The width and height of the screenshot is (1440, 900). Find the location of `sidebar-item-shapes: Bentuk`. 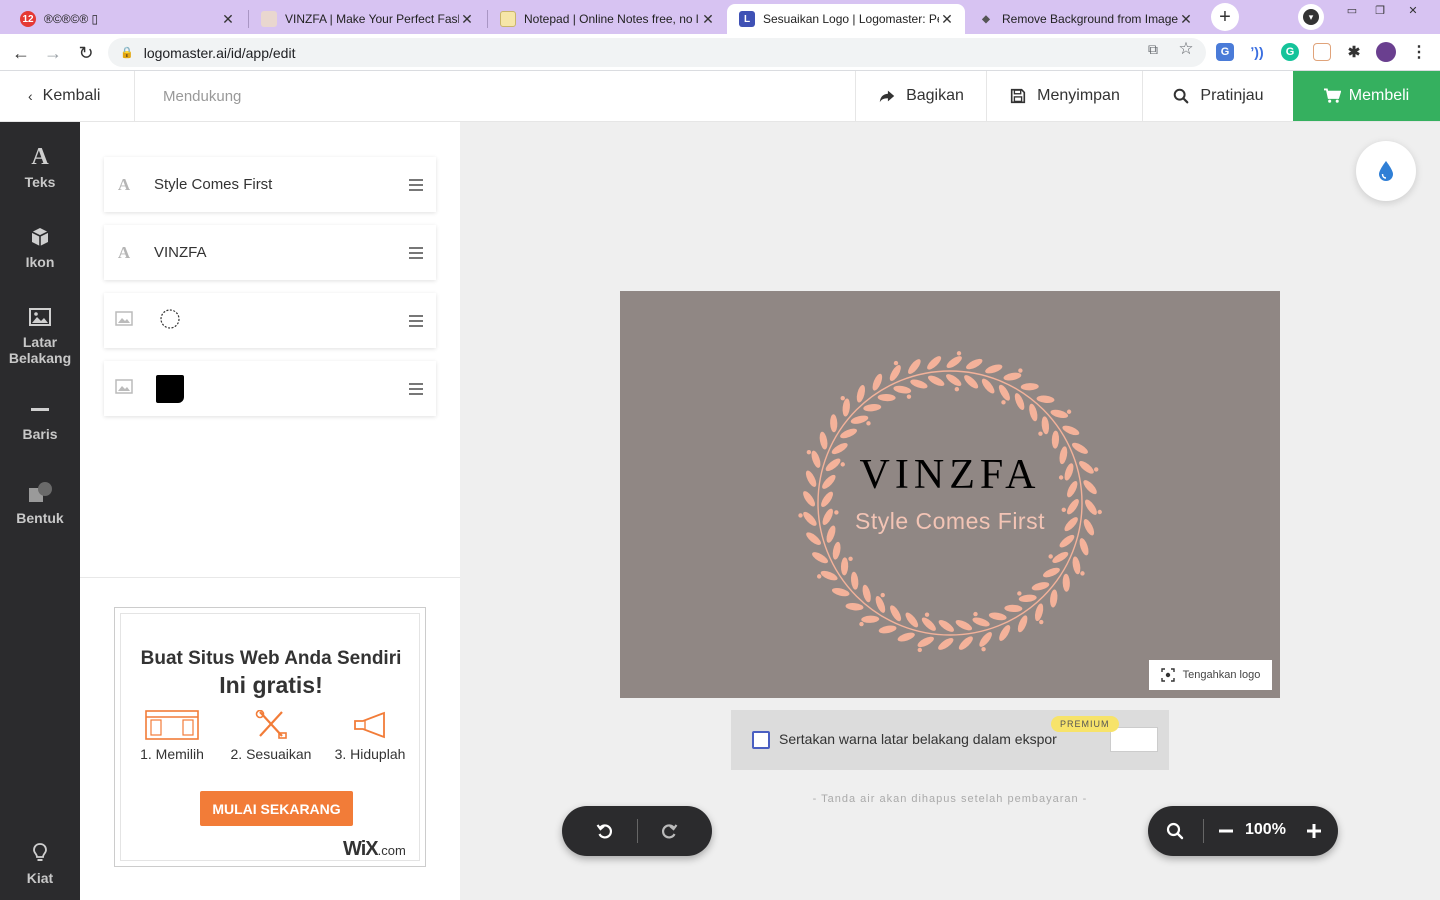

sidebar-item-shapes: Bentuk is located at coordinates (40, 503).